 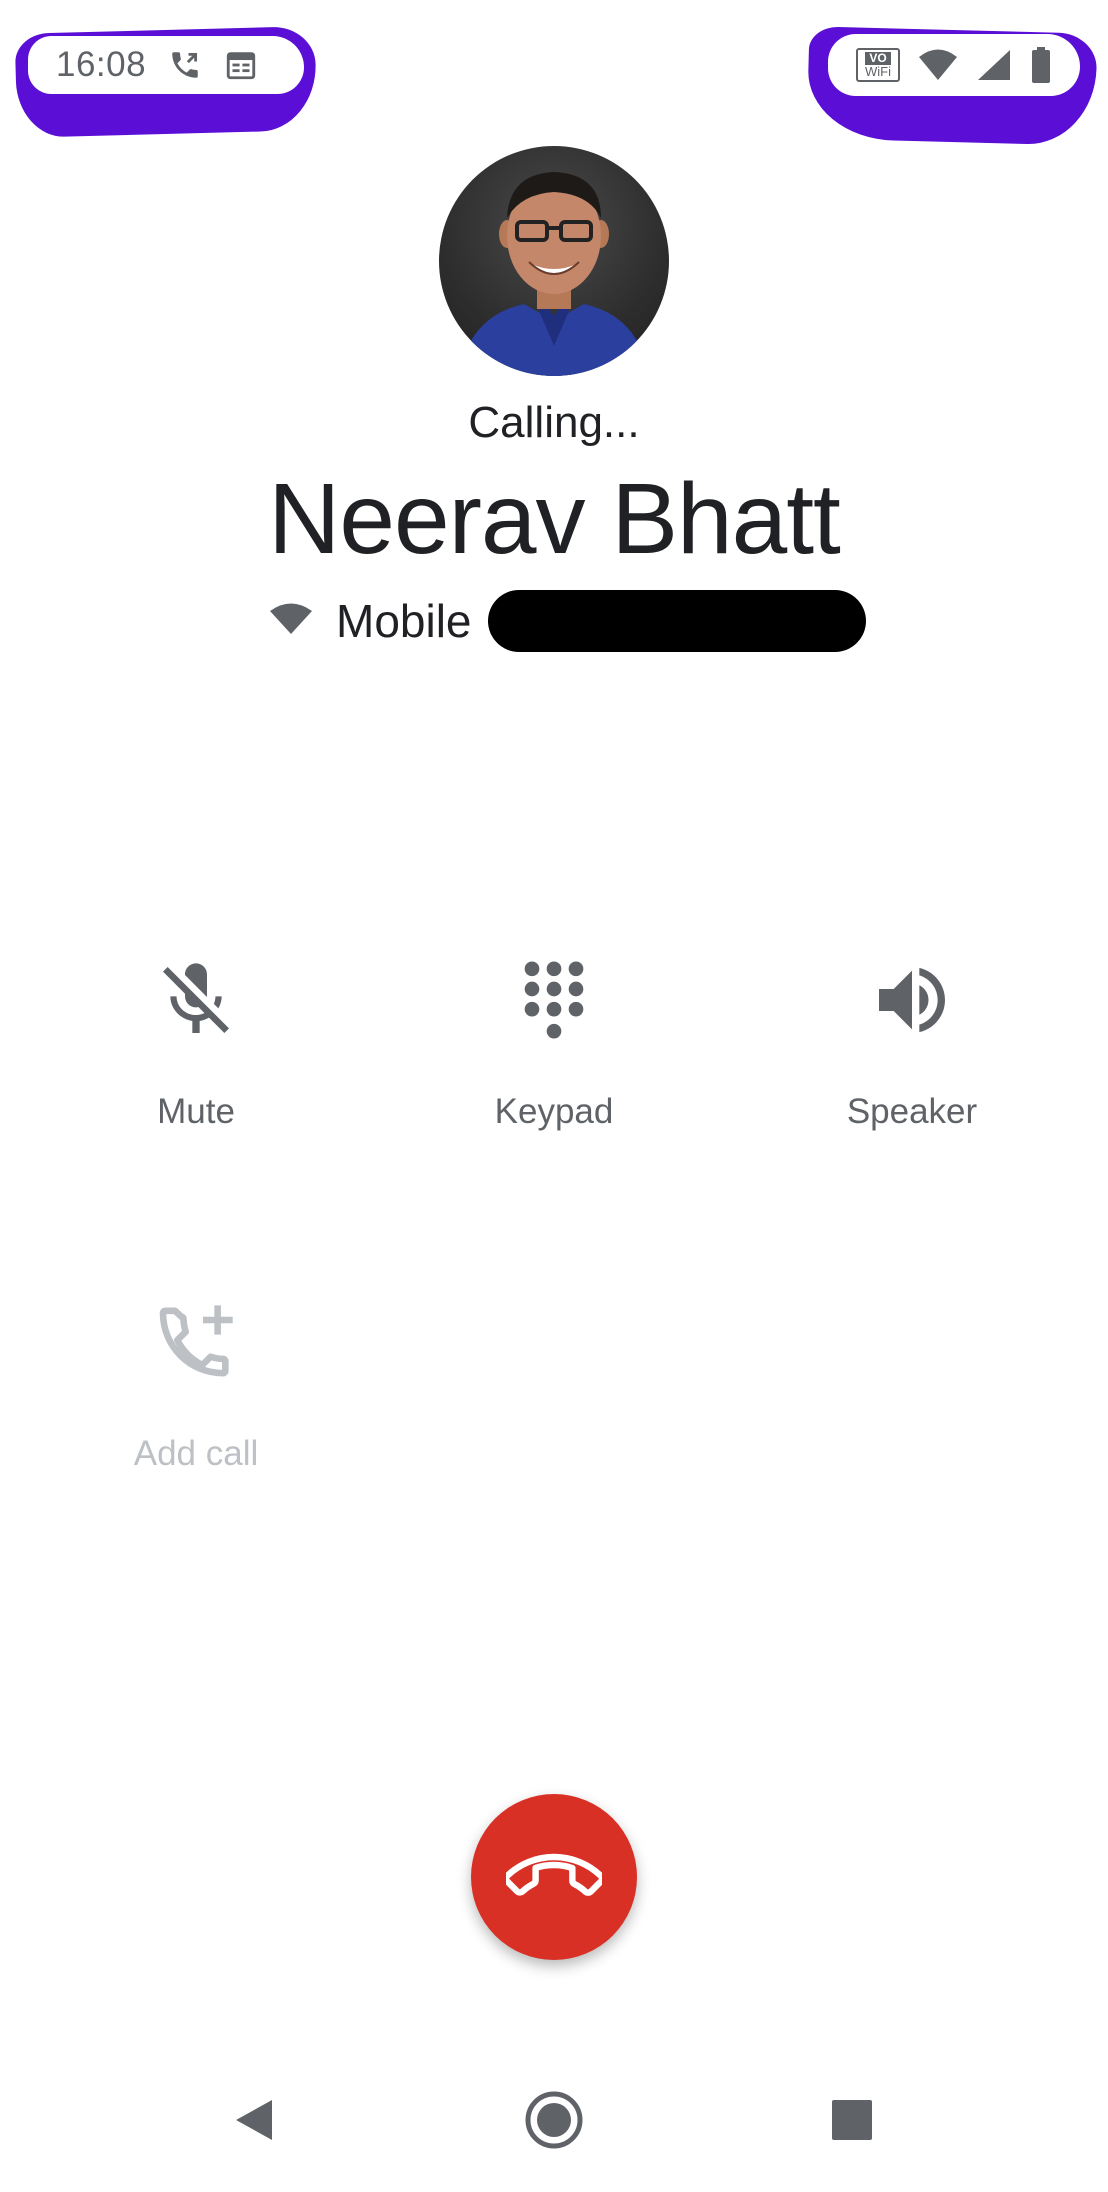 I want to click on contact-name: Neerav Bhatt, so click(x=554, y=519).